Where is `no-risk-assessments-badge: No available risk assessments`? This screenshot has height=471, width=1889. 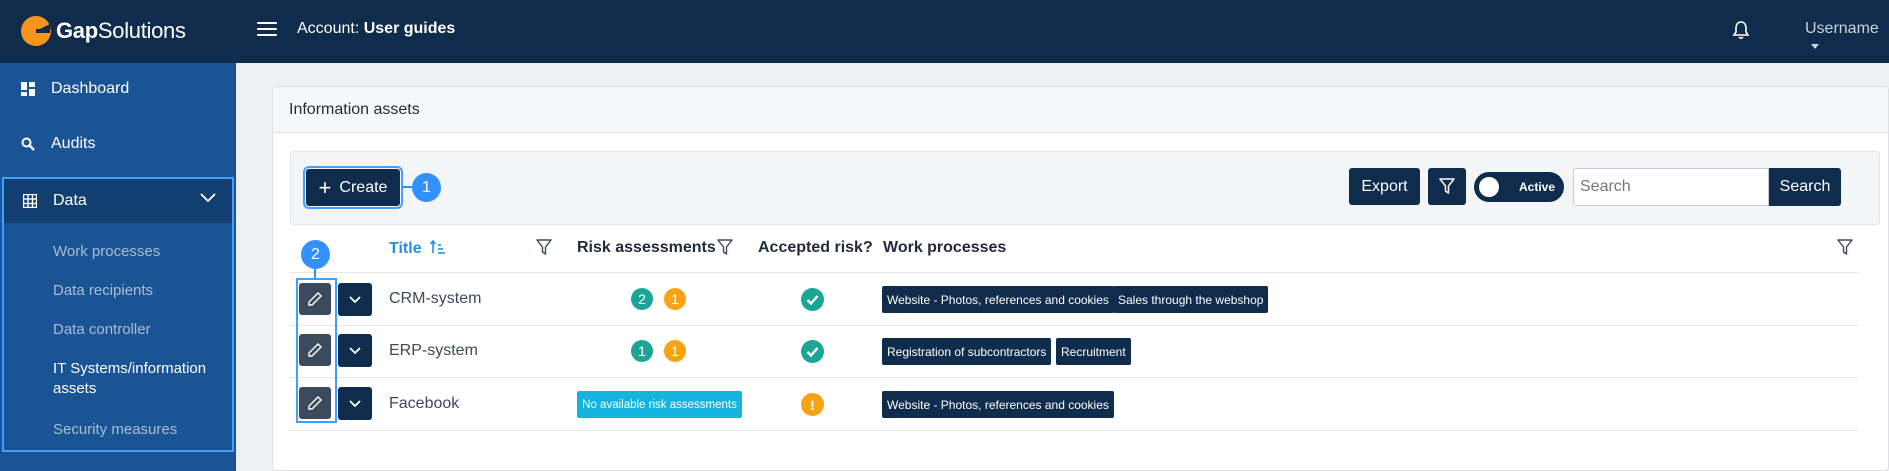 no-risk-assessments-badge: No available risk assessments is located at coordinates (659, 404).